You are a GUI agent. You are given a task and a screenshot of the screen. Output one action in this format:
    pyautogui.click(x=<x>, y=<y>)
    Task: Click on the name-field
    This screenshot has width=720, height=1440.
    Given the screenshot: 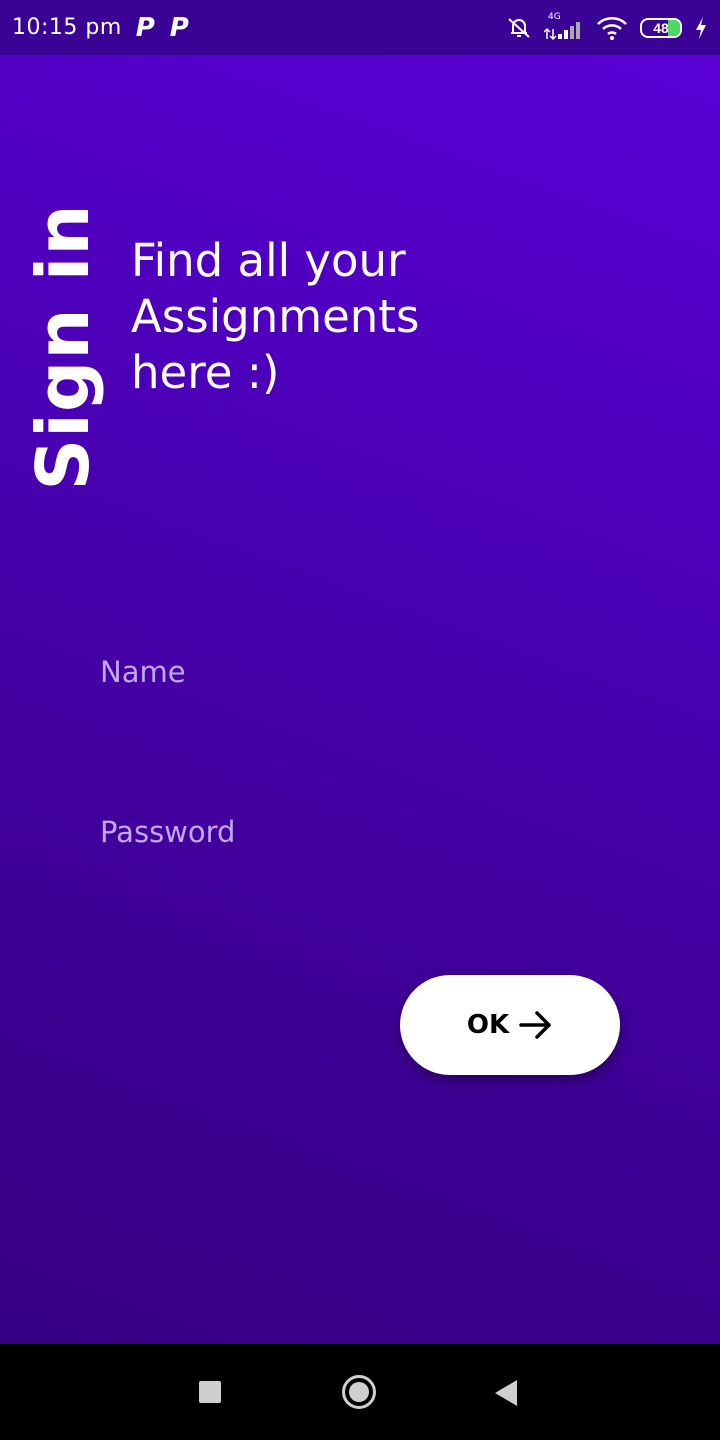 What is the action you would take?
    pyautogui.click(x=360, y=672)
    